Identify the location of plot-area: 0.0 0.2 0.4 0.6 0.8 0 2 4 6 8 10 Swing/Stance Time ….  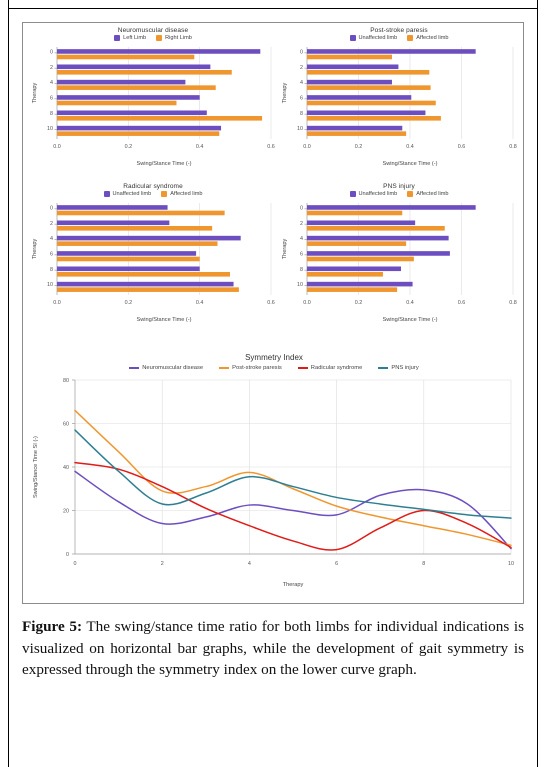
(399, 262).